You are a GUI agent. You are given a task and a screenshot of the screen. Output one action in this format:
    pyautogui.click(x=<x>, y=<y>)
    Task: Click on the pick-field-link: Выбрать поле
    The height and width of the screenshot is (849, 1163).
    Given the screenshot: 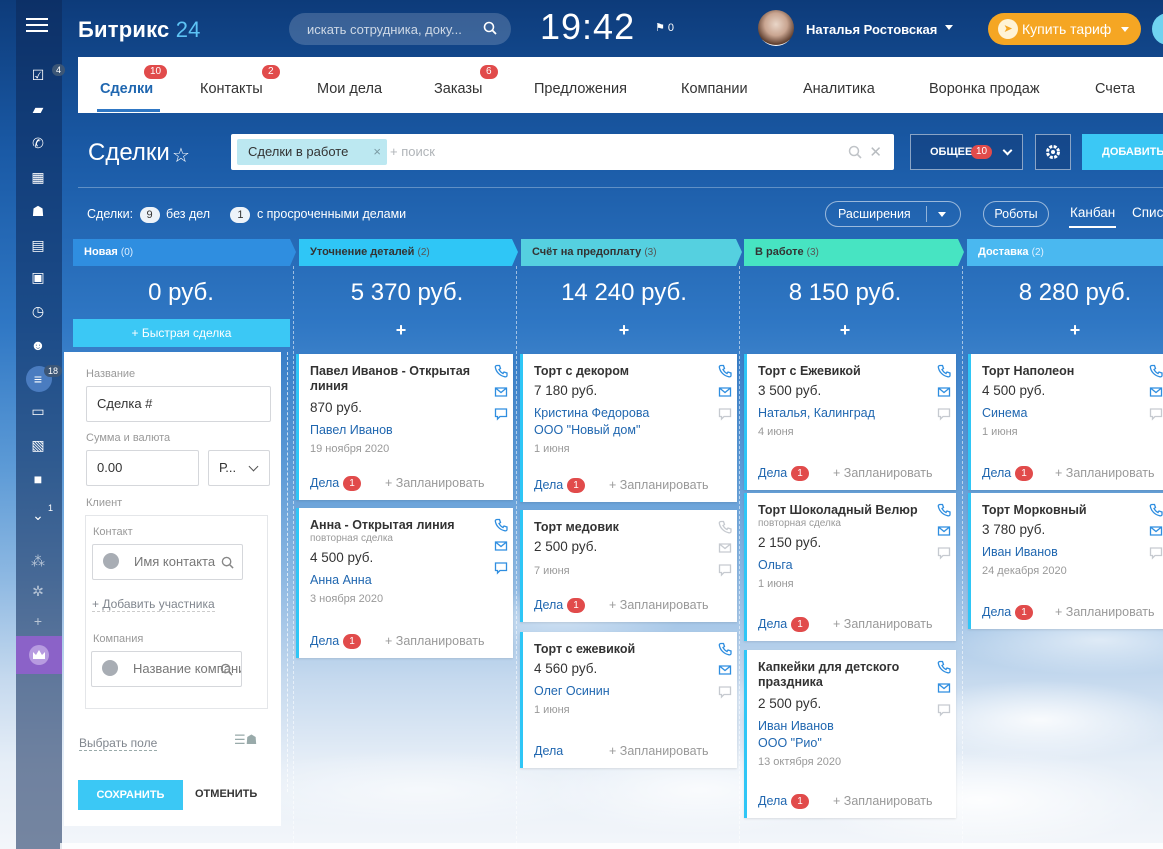 What is the action you would take?
    pyautogui.click(x=118, y=743)
    